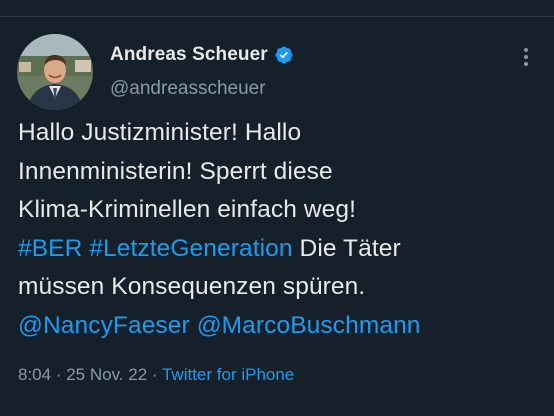 The height and width of the screenshot is (416, 554). I want to click on tweet-line-6: @NancyFaeser @MarcoBuschmann, so click(278, 326).